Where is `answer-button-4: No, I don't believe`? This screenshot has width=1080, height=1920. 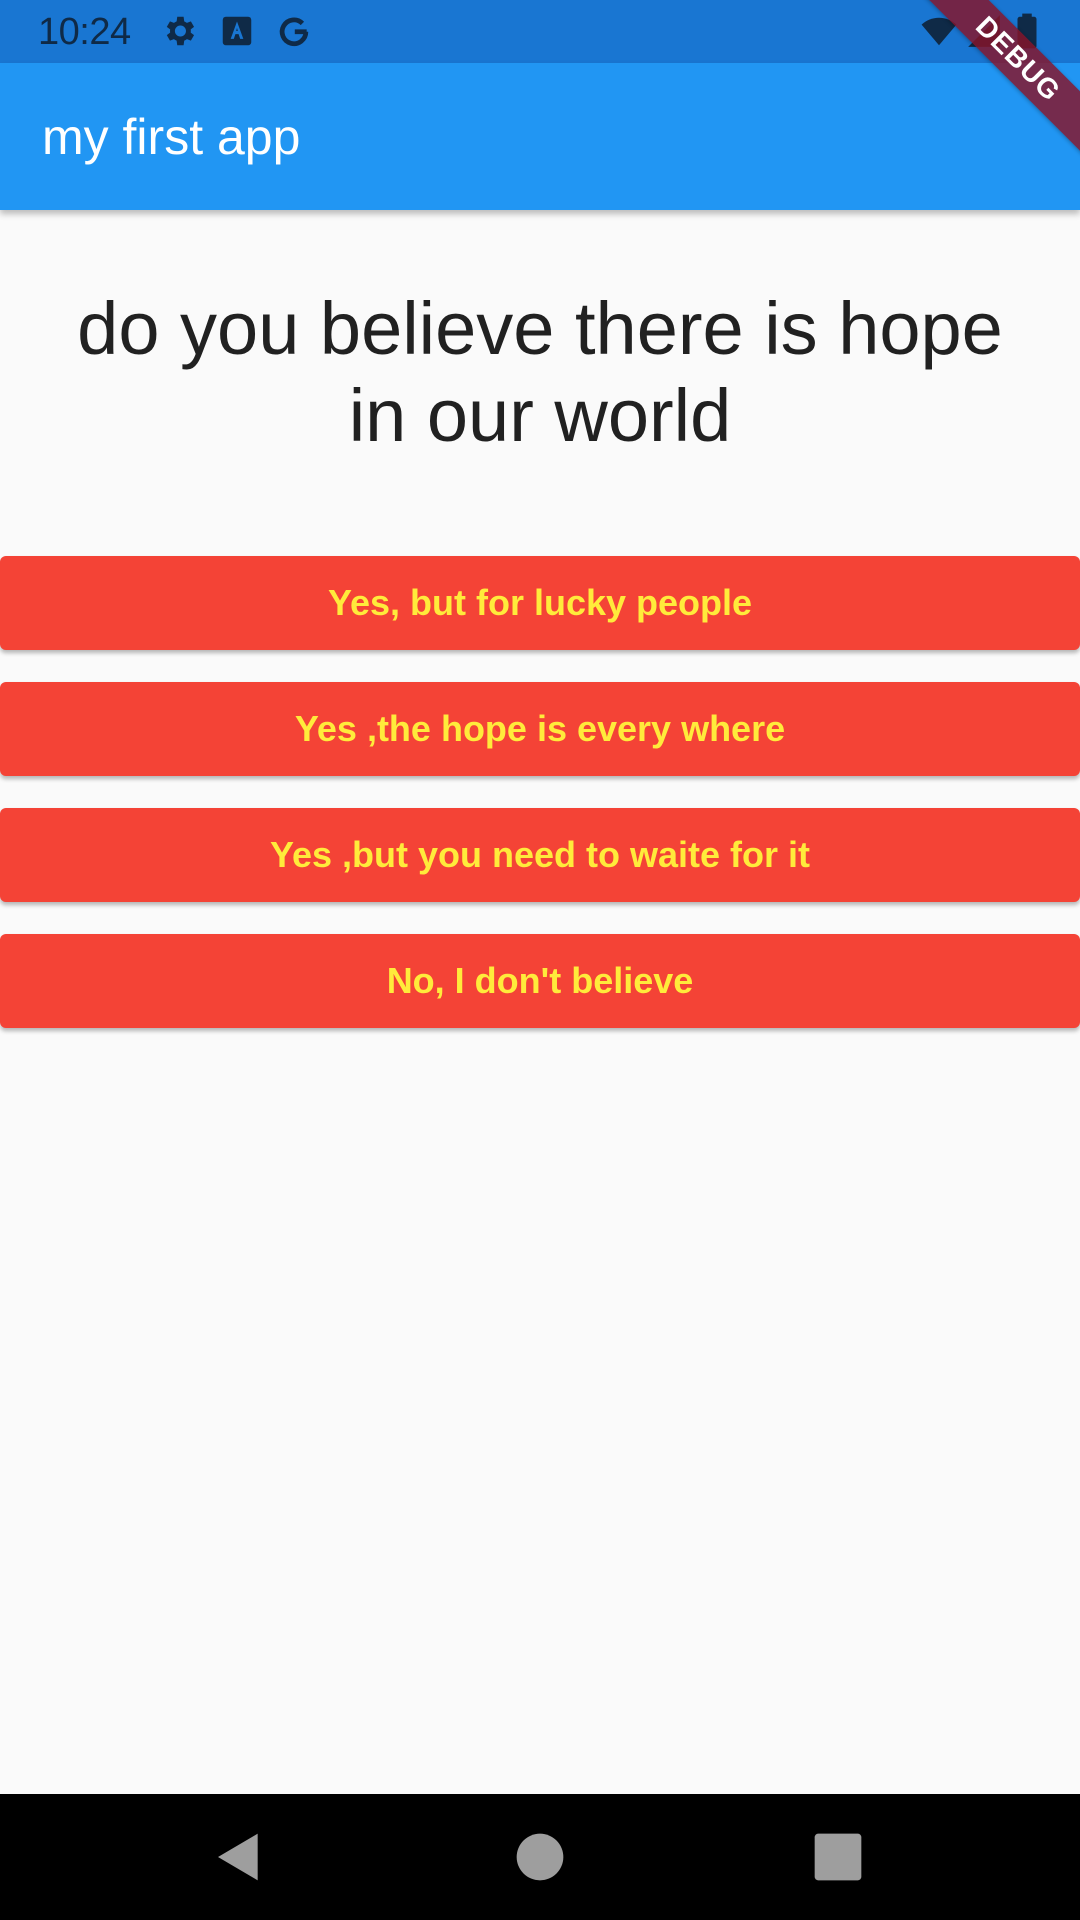
answer-button-4: No, I don't believe is located at coordinates (540, 981).